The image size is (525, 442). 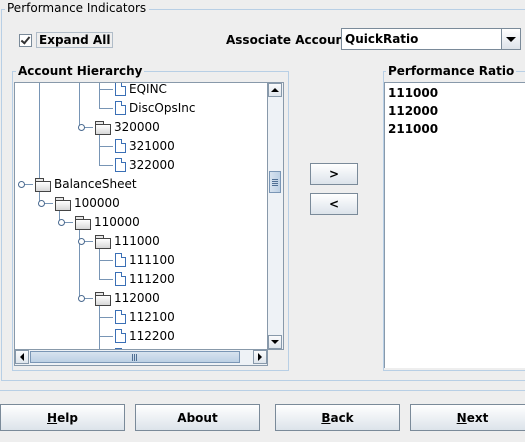 What do you see at coordinates (127, 298) in the screenshot?
I see `tree-node: 112000` at bounding box center [127, 298].